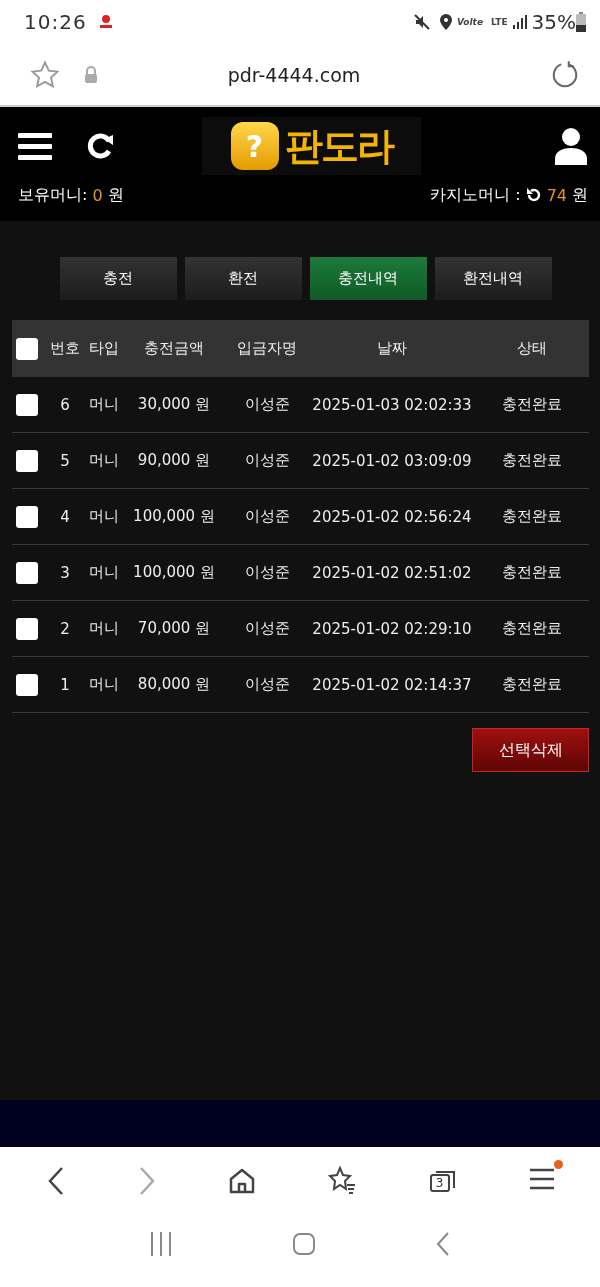 The height and width of the screenshot is (1287, 600). I want to click on table-cell-text: 30,000 원, so click(174, 404).